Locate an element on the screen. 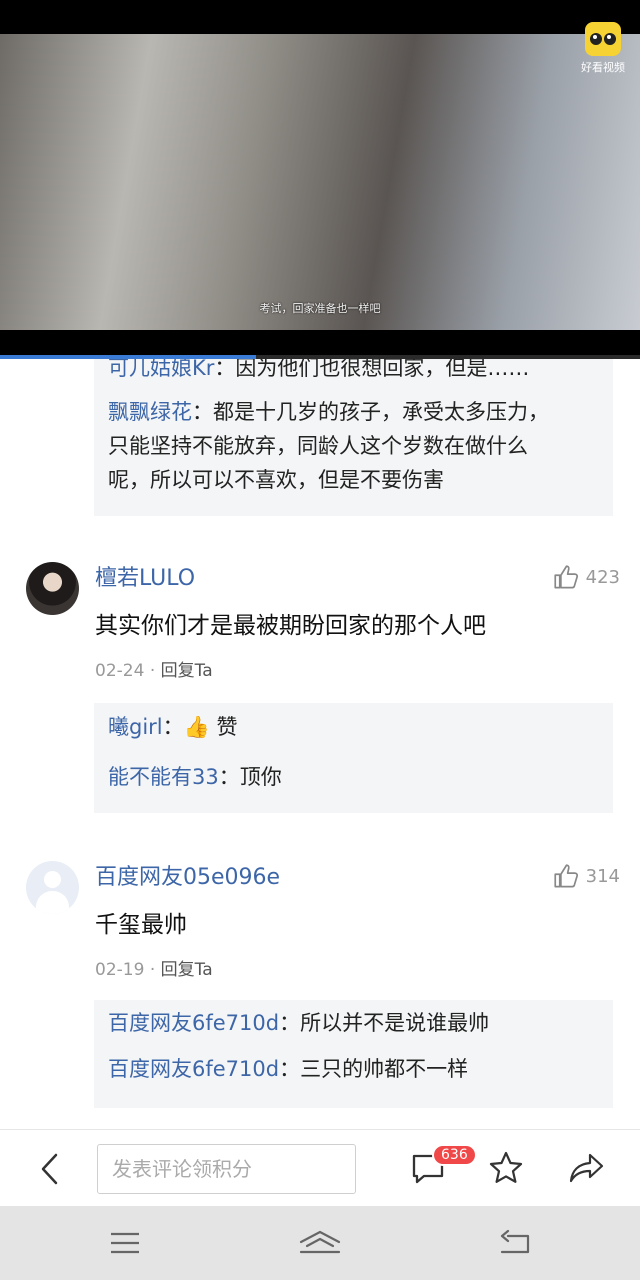 The image size is (640, 1280). system-nav-bar is located at coordinates (320, 1243).